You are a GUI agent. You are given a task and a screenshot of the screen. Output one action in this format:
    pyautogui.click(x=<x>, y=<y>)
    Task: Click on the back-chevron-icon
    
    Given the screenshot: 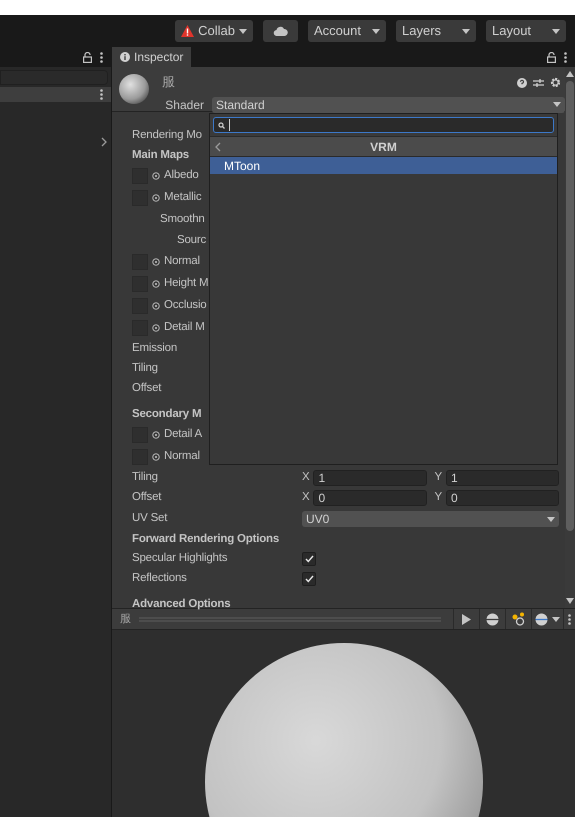 What is the action you would take?
    pyautogui.click(x=218, y=147)
    